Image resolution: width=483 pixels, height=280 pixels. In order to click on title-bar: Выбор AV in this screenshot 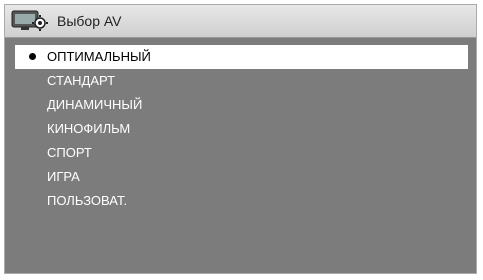, I will do `click(240, 21)`.